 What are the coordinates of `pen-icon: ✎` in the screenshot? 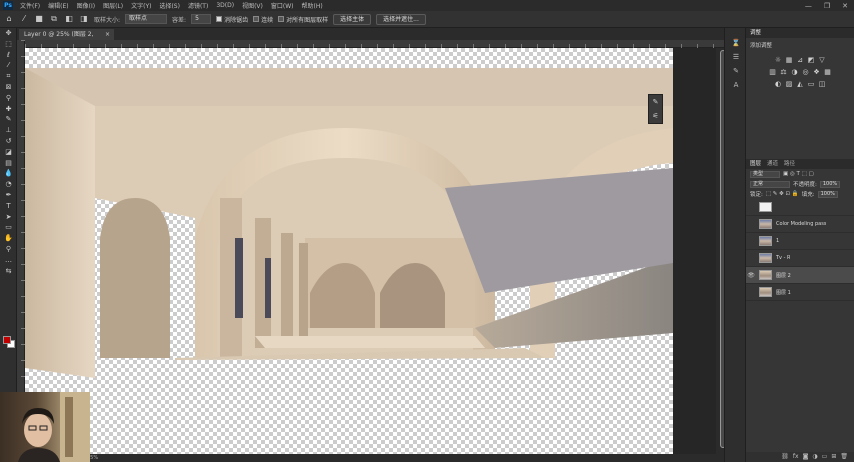 It's located at (656, 102).